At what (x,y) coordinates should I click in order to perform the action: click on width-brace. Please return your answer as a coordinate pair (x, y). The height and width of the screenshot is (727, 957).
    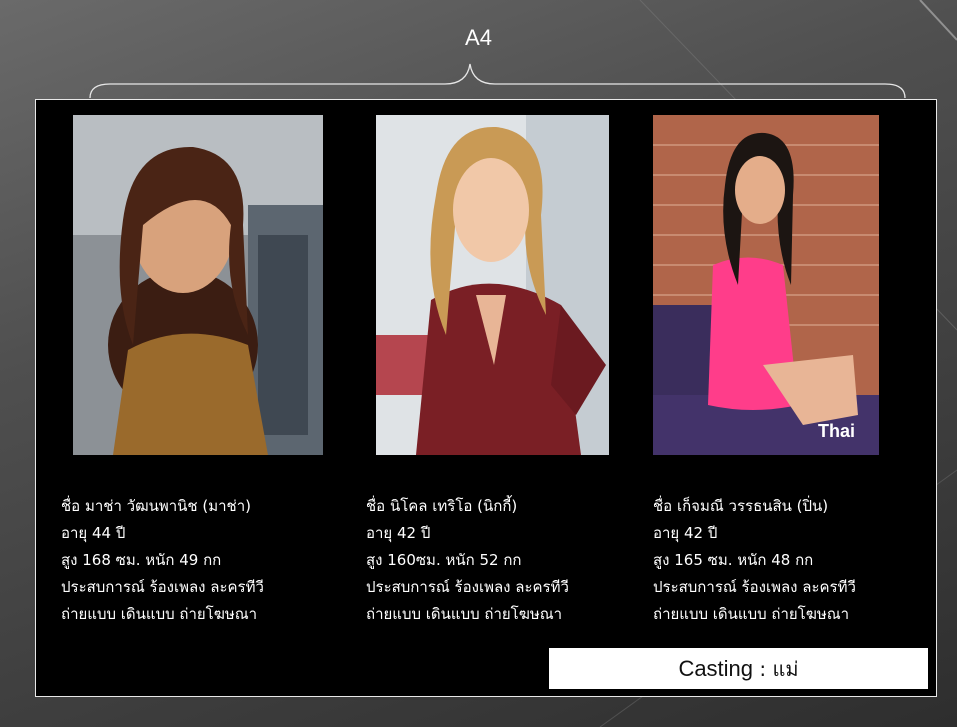
    Looking at the image, I should click on (497, 81).